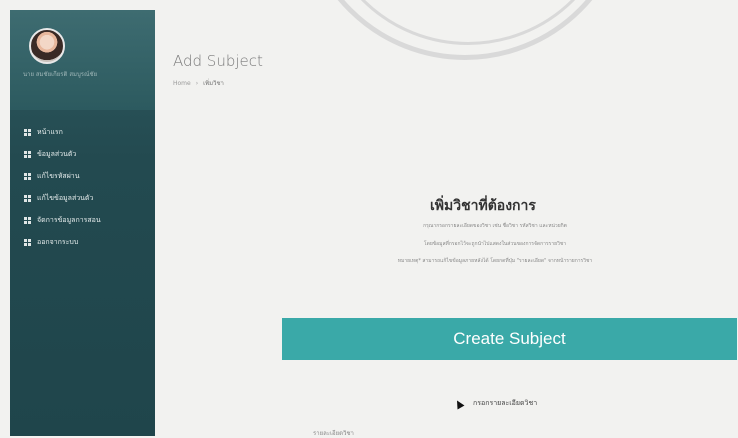 This screenshot has height=438, width=738. Describe the element at coordinates (50, 131) in the screenshot. I see `sidebar-item-label: หน้าแรก` at that location.